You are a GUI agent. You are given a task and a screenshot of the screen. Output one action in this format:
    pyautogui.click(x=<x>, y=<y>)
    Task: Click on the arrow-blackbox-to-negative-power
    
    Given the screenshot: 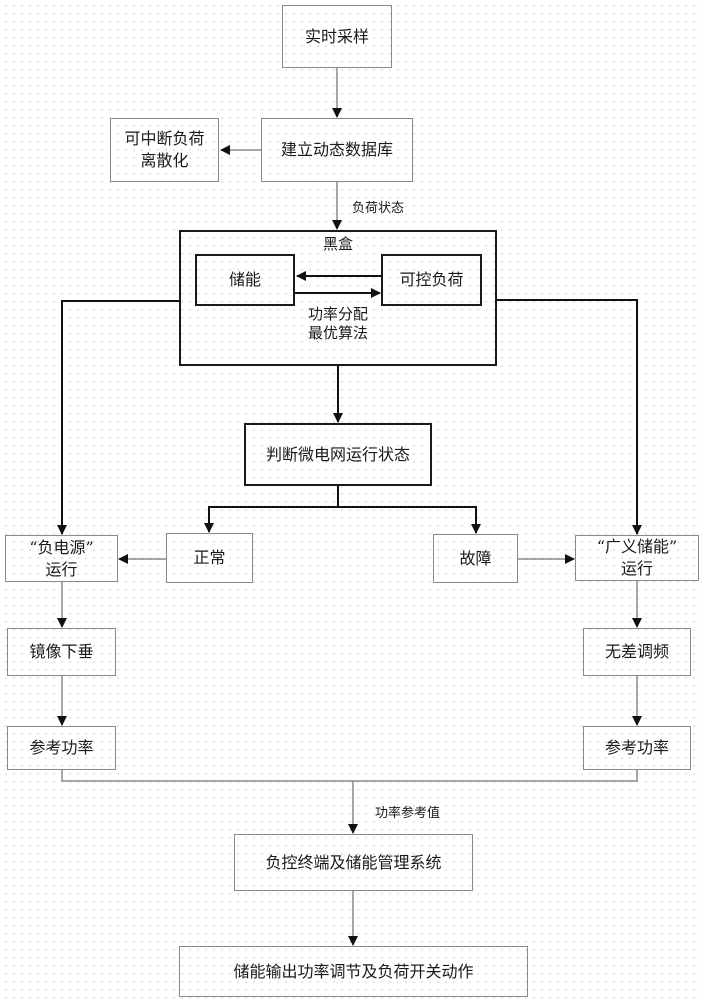 What is the action you would take?
    pyautogui.click(x=118, y=417)
    